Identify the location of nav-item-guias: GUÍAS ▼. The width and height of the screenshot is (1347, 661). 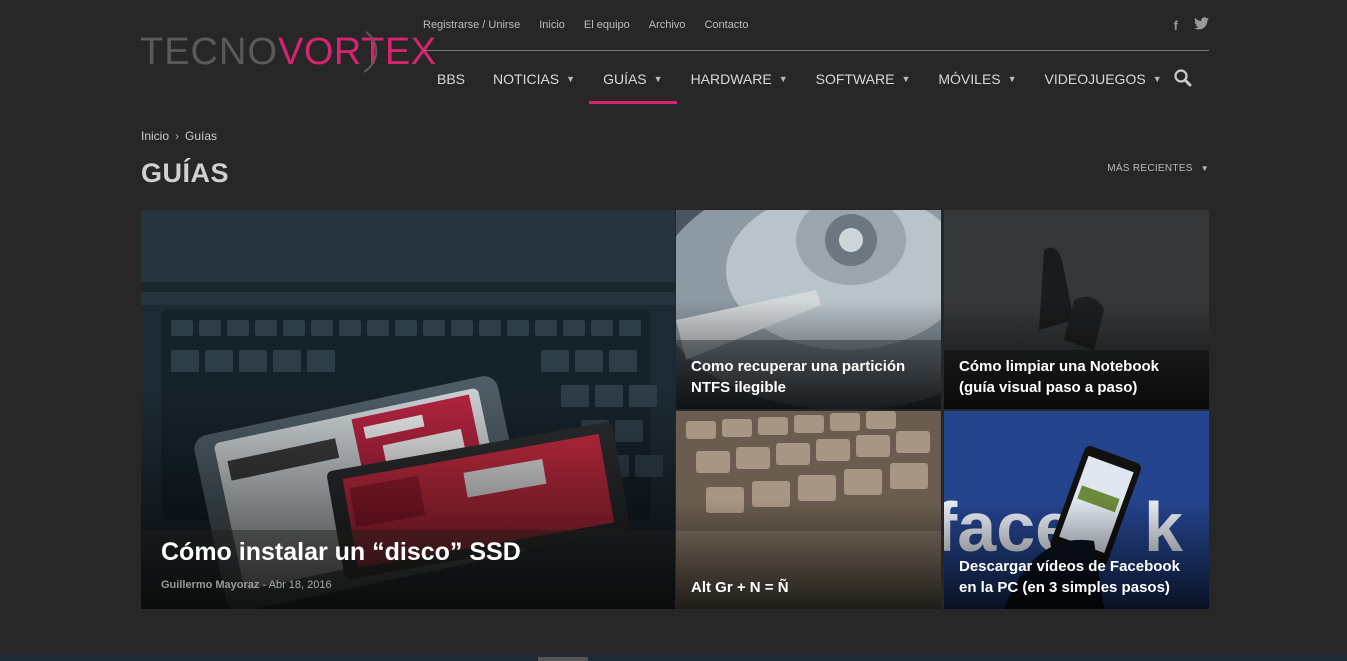
(633, 81).